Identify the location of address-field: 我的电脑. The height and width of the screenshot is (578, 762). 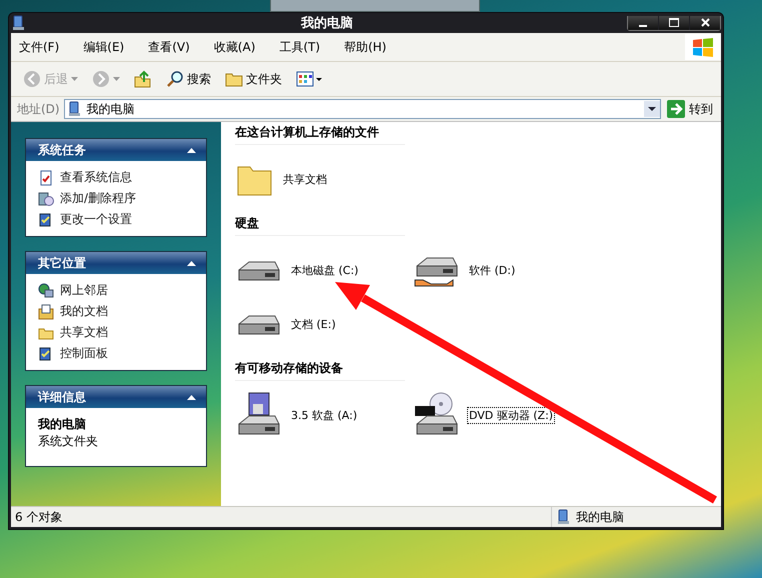
(362, 109).